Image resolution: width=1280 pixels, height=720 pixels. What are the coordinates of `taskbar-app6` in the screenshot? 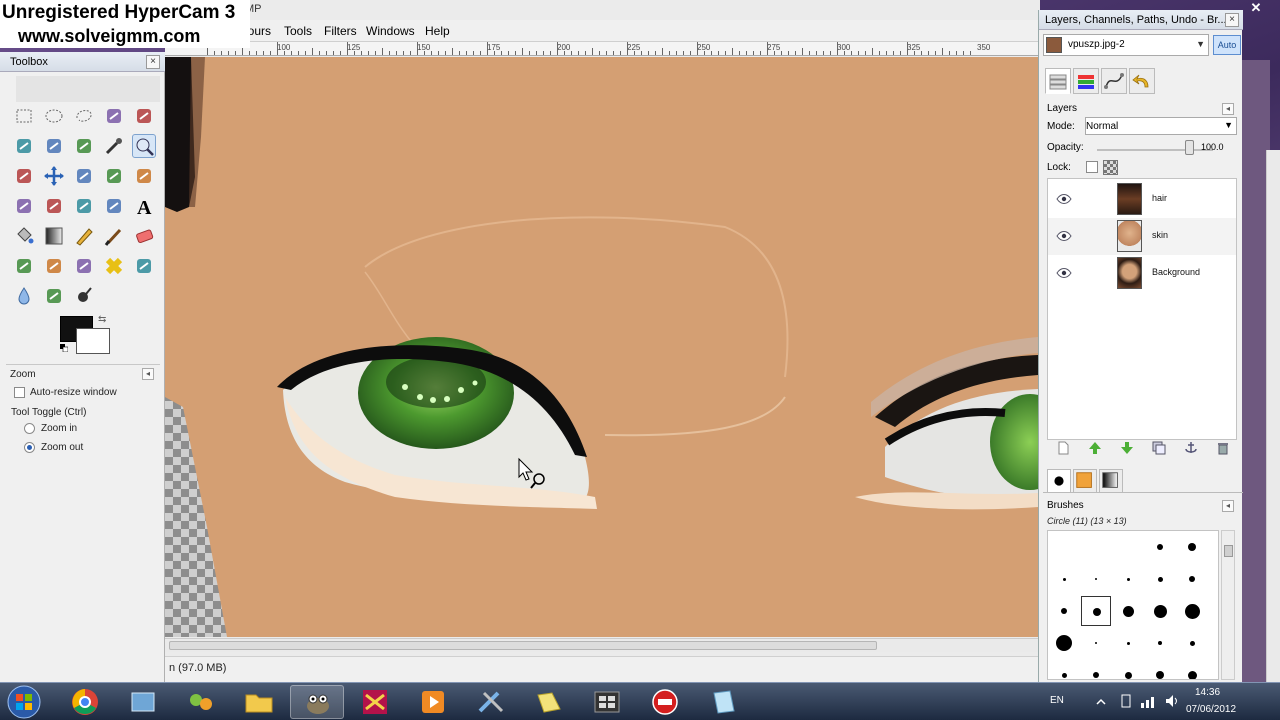 It's located at (375, 702).